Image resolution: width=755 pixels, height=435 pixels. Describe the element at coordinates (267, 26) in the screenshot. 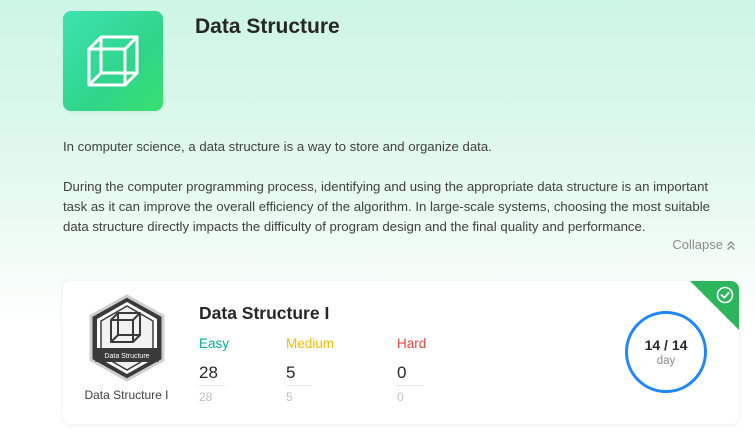

I see `page-title: Data Structure` at that location.